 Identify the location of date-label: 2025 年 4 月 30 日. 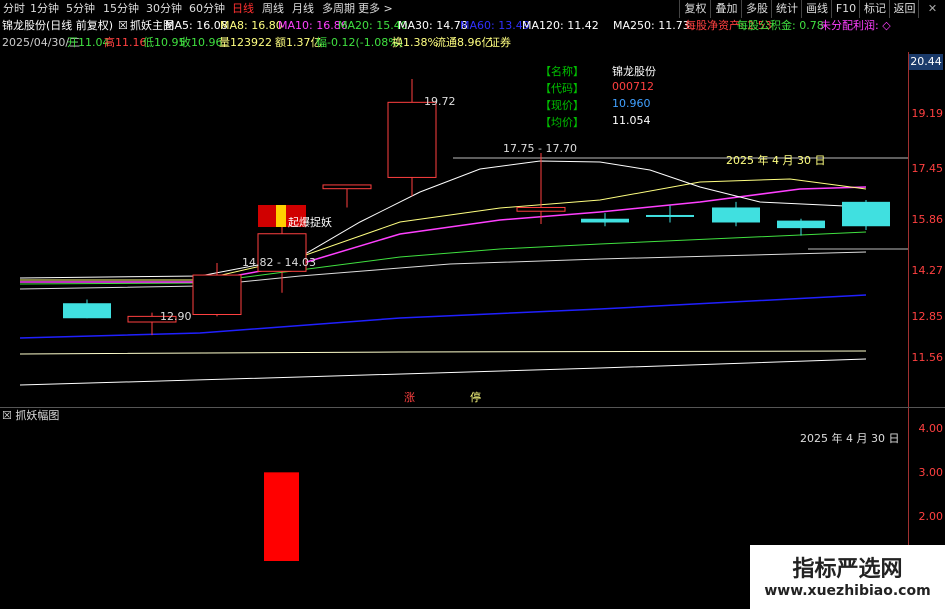
(775, 160).